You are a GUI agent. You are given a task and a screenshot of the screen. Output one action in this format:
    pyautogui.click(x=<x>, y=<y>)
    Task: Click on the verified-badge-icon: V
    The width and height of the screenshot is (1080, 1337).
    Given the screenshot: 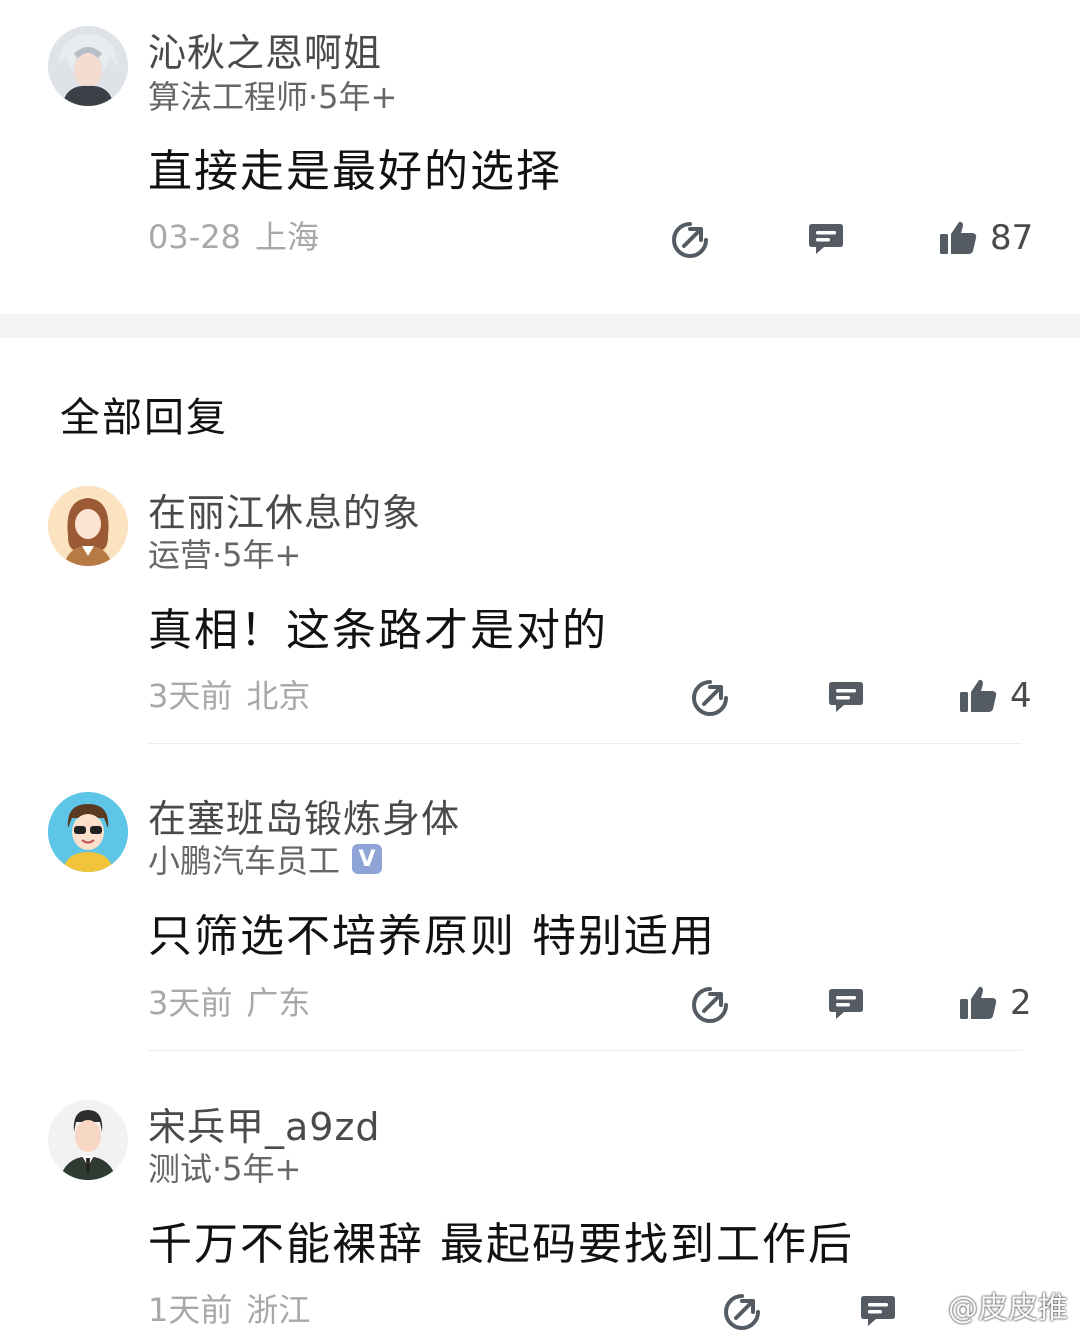 What is the action you would take?
    pyautogui.click(x=367, y=859)
    